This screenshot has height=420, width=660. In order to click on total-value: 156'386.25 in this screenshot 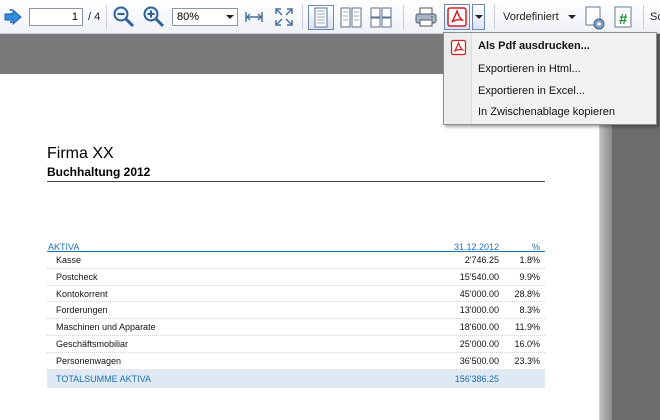, I will do `click(476, 378)`.